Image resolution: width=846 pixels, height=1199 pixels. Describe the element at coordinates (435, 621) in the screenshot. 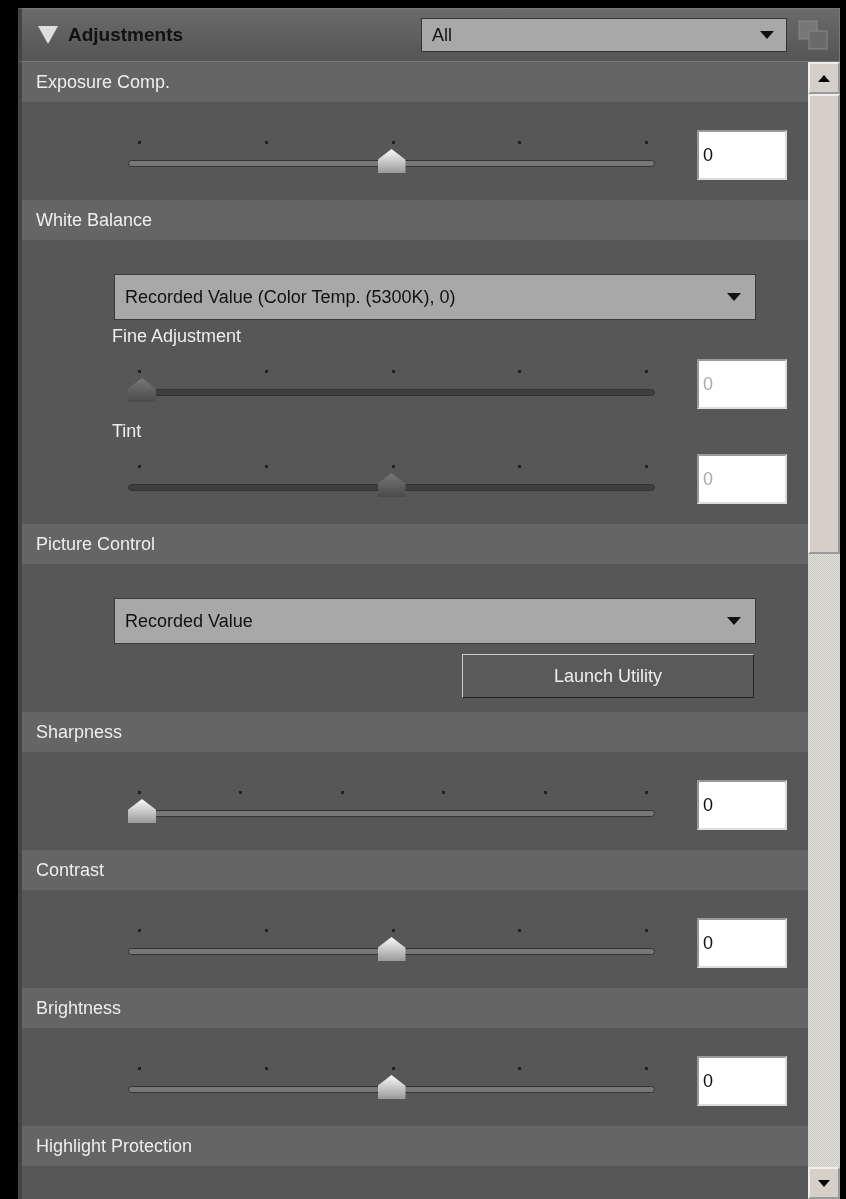

I see `dropdown: Recorded Value` at that location.